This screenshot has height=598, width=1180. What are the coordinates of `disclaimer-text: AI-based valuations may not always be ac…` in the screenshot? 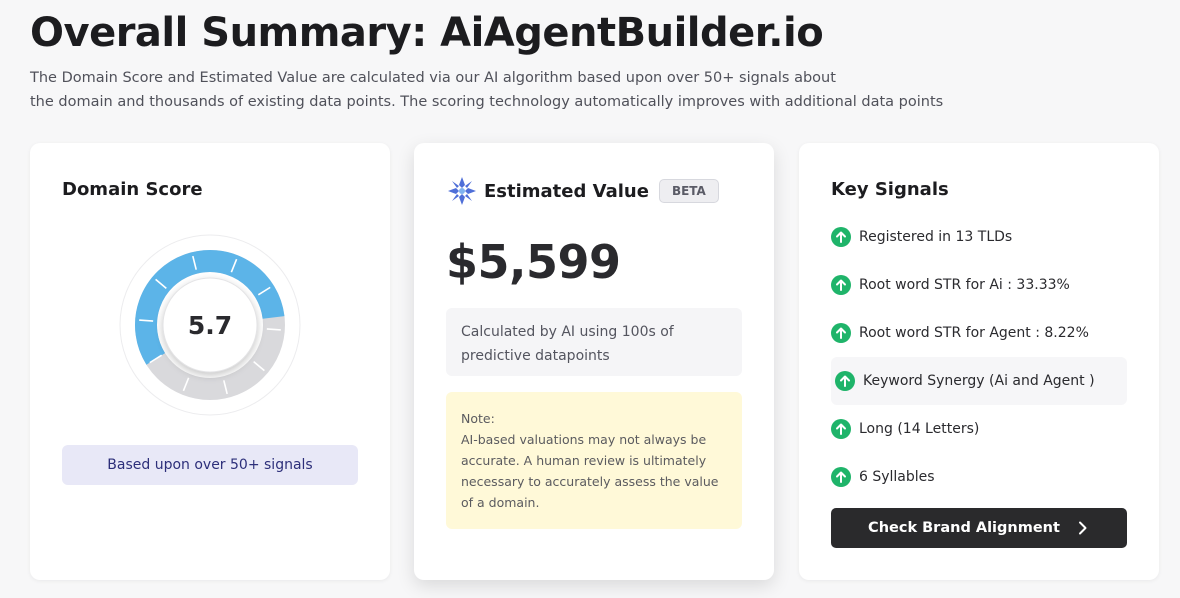 It's located at (590, 471).